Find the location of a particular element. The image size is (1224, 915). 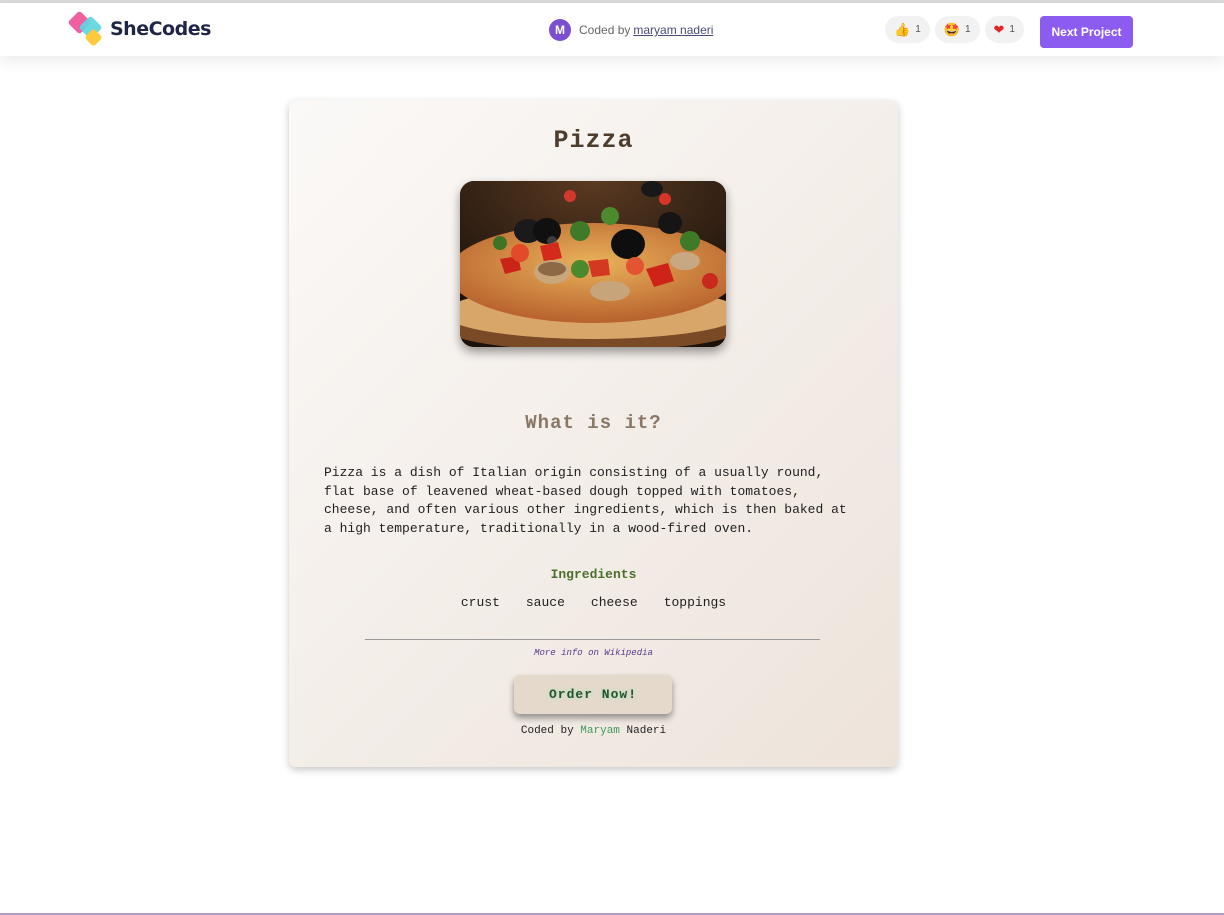

avatar: M is located at coordinates (560, 30).